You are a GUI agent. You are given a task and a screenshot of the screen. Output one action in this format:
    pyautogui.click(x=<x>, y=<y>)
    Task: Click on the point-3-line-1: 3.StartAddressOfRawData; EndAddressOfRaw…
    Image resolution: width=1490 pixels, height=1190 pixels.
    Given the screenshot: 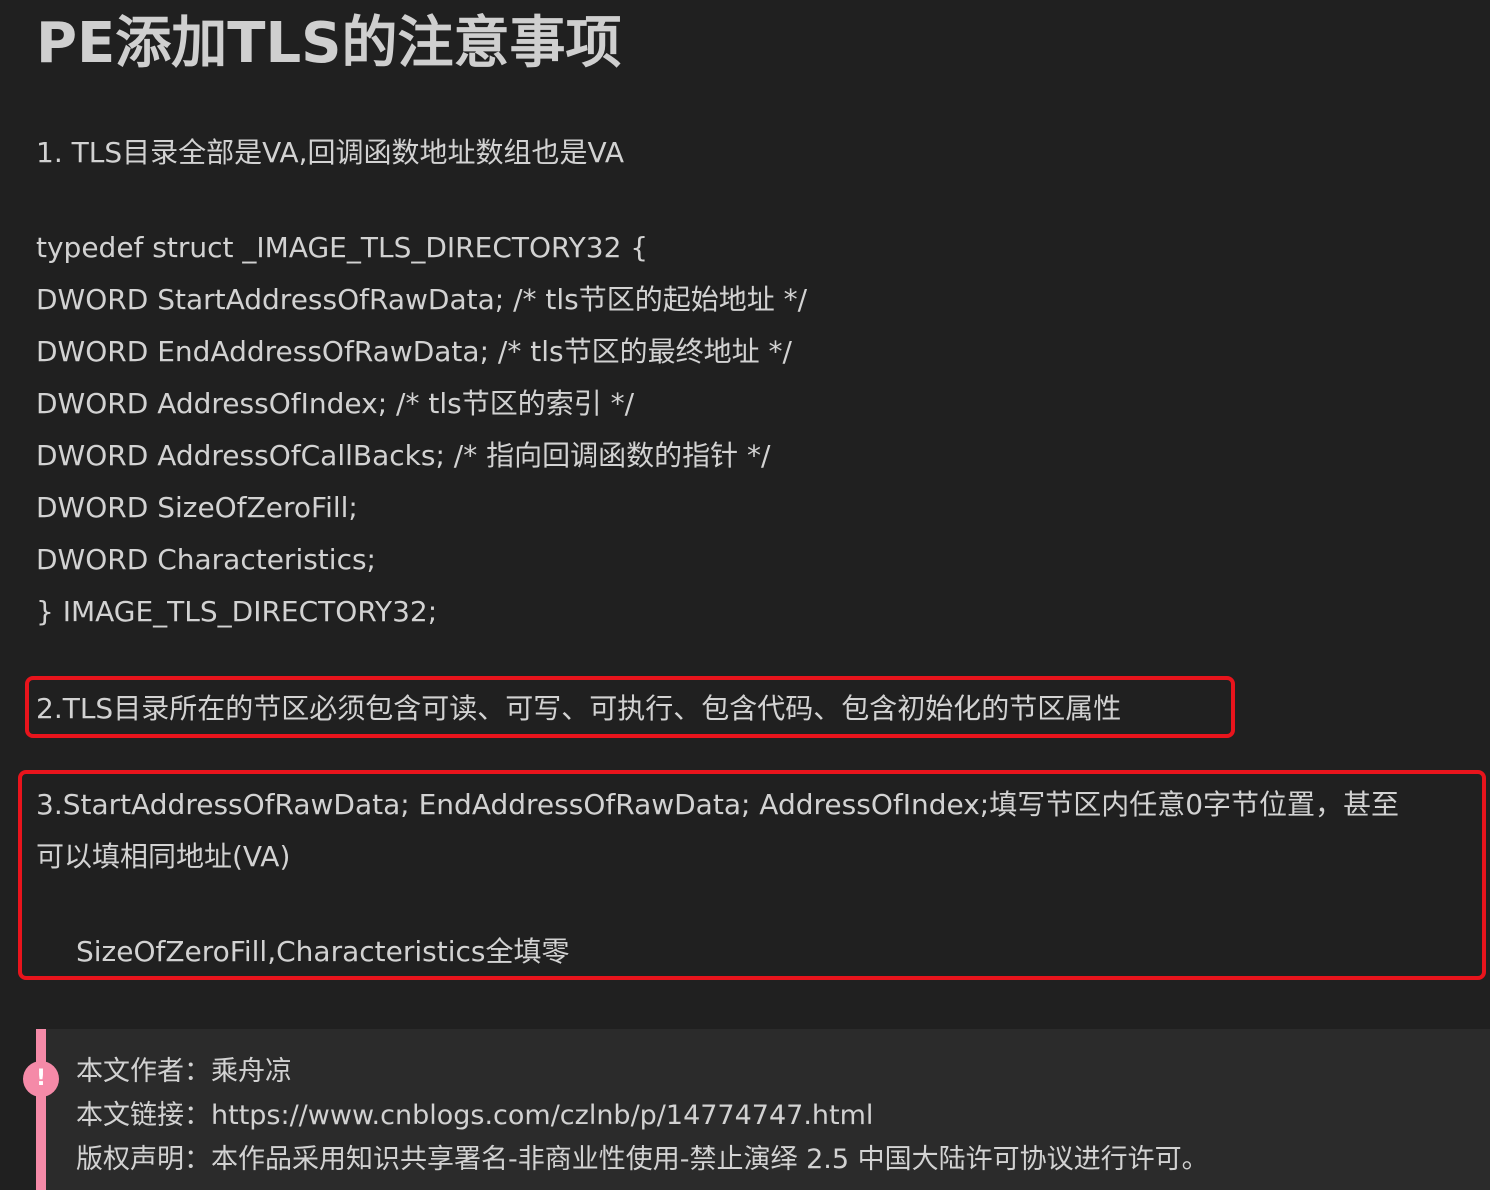 What is the action you would take?
    pyautogui.click(x=718, y=804)
    